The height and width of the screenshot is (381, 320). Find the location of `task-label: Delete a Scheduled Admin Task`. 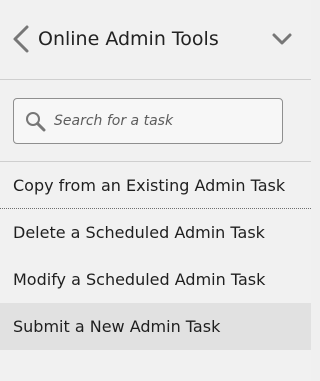

task-label: Delete a Scheduled Admin Task is located at coordinates (139, 232).